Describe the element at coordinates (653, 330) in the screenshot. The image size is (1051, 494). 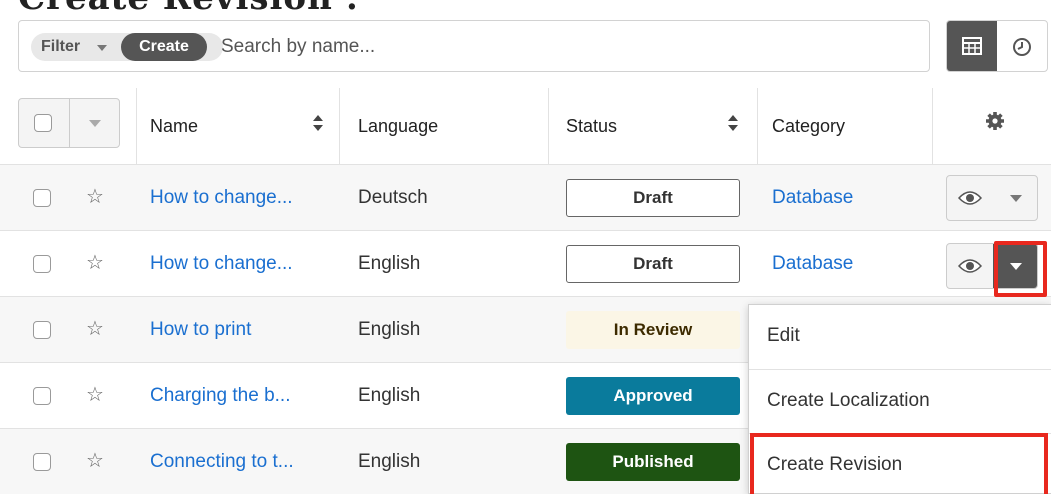
I see `status-badge: In Review` at that location.